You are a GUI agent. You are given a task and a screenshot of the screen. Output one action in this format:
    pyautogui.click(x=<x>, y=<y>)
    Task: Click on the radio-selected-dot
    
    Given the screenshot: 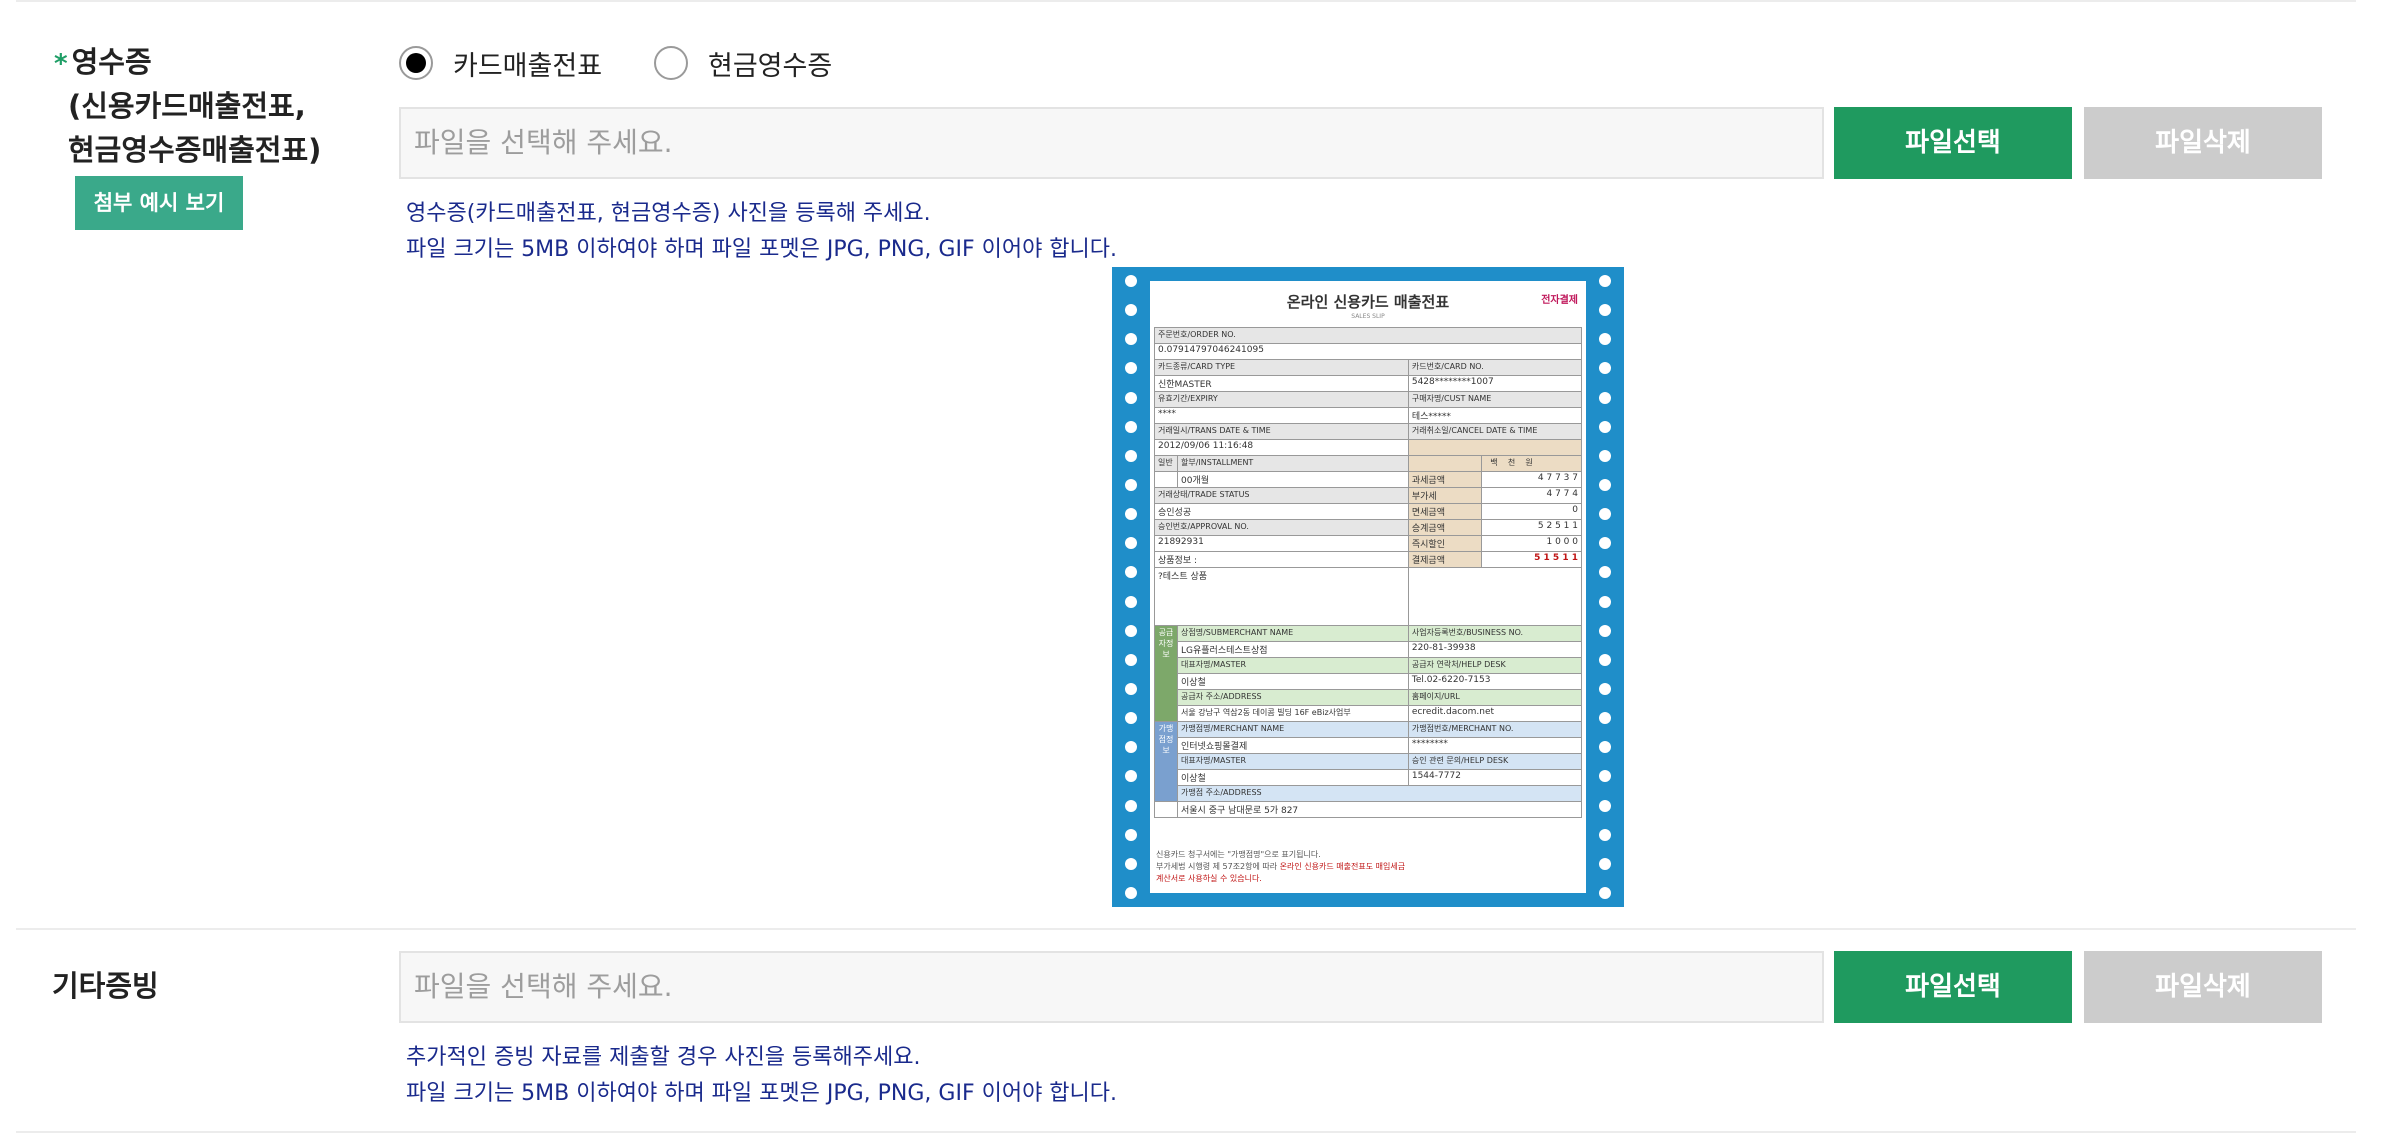 What is the action you would take?
    pyautogui.click(x=416, y=63)
    